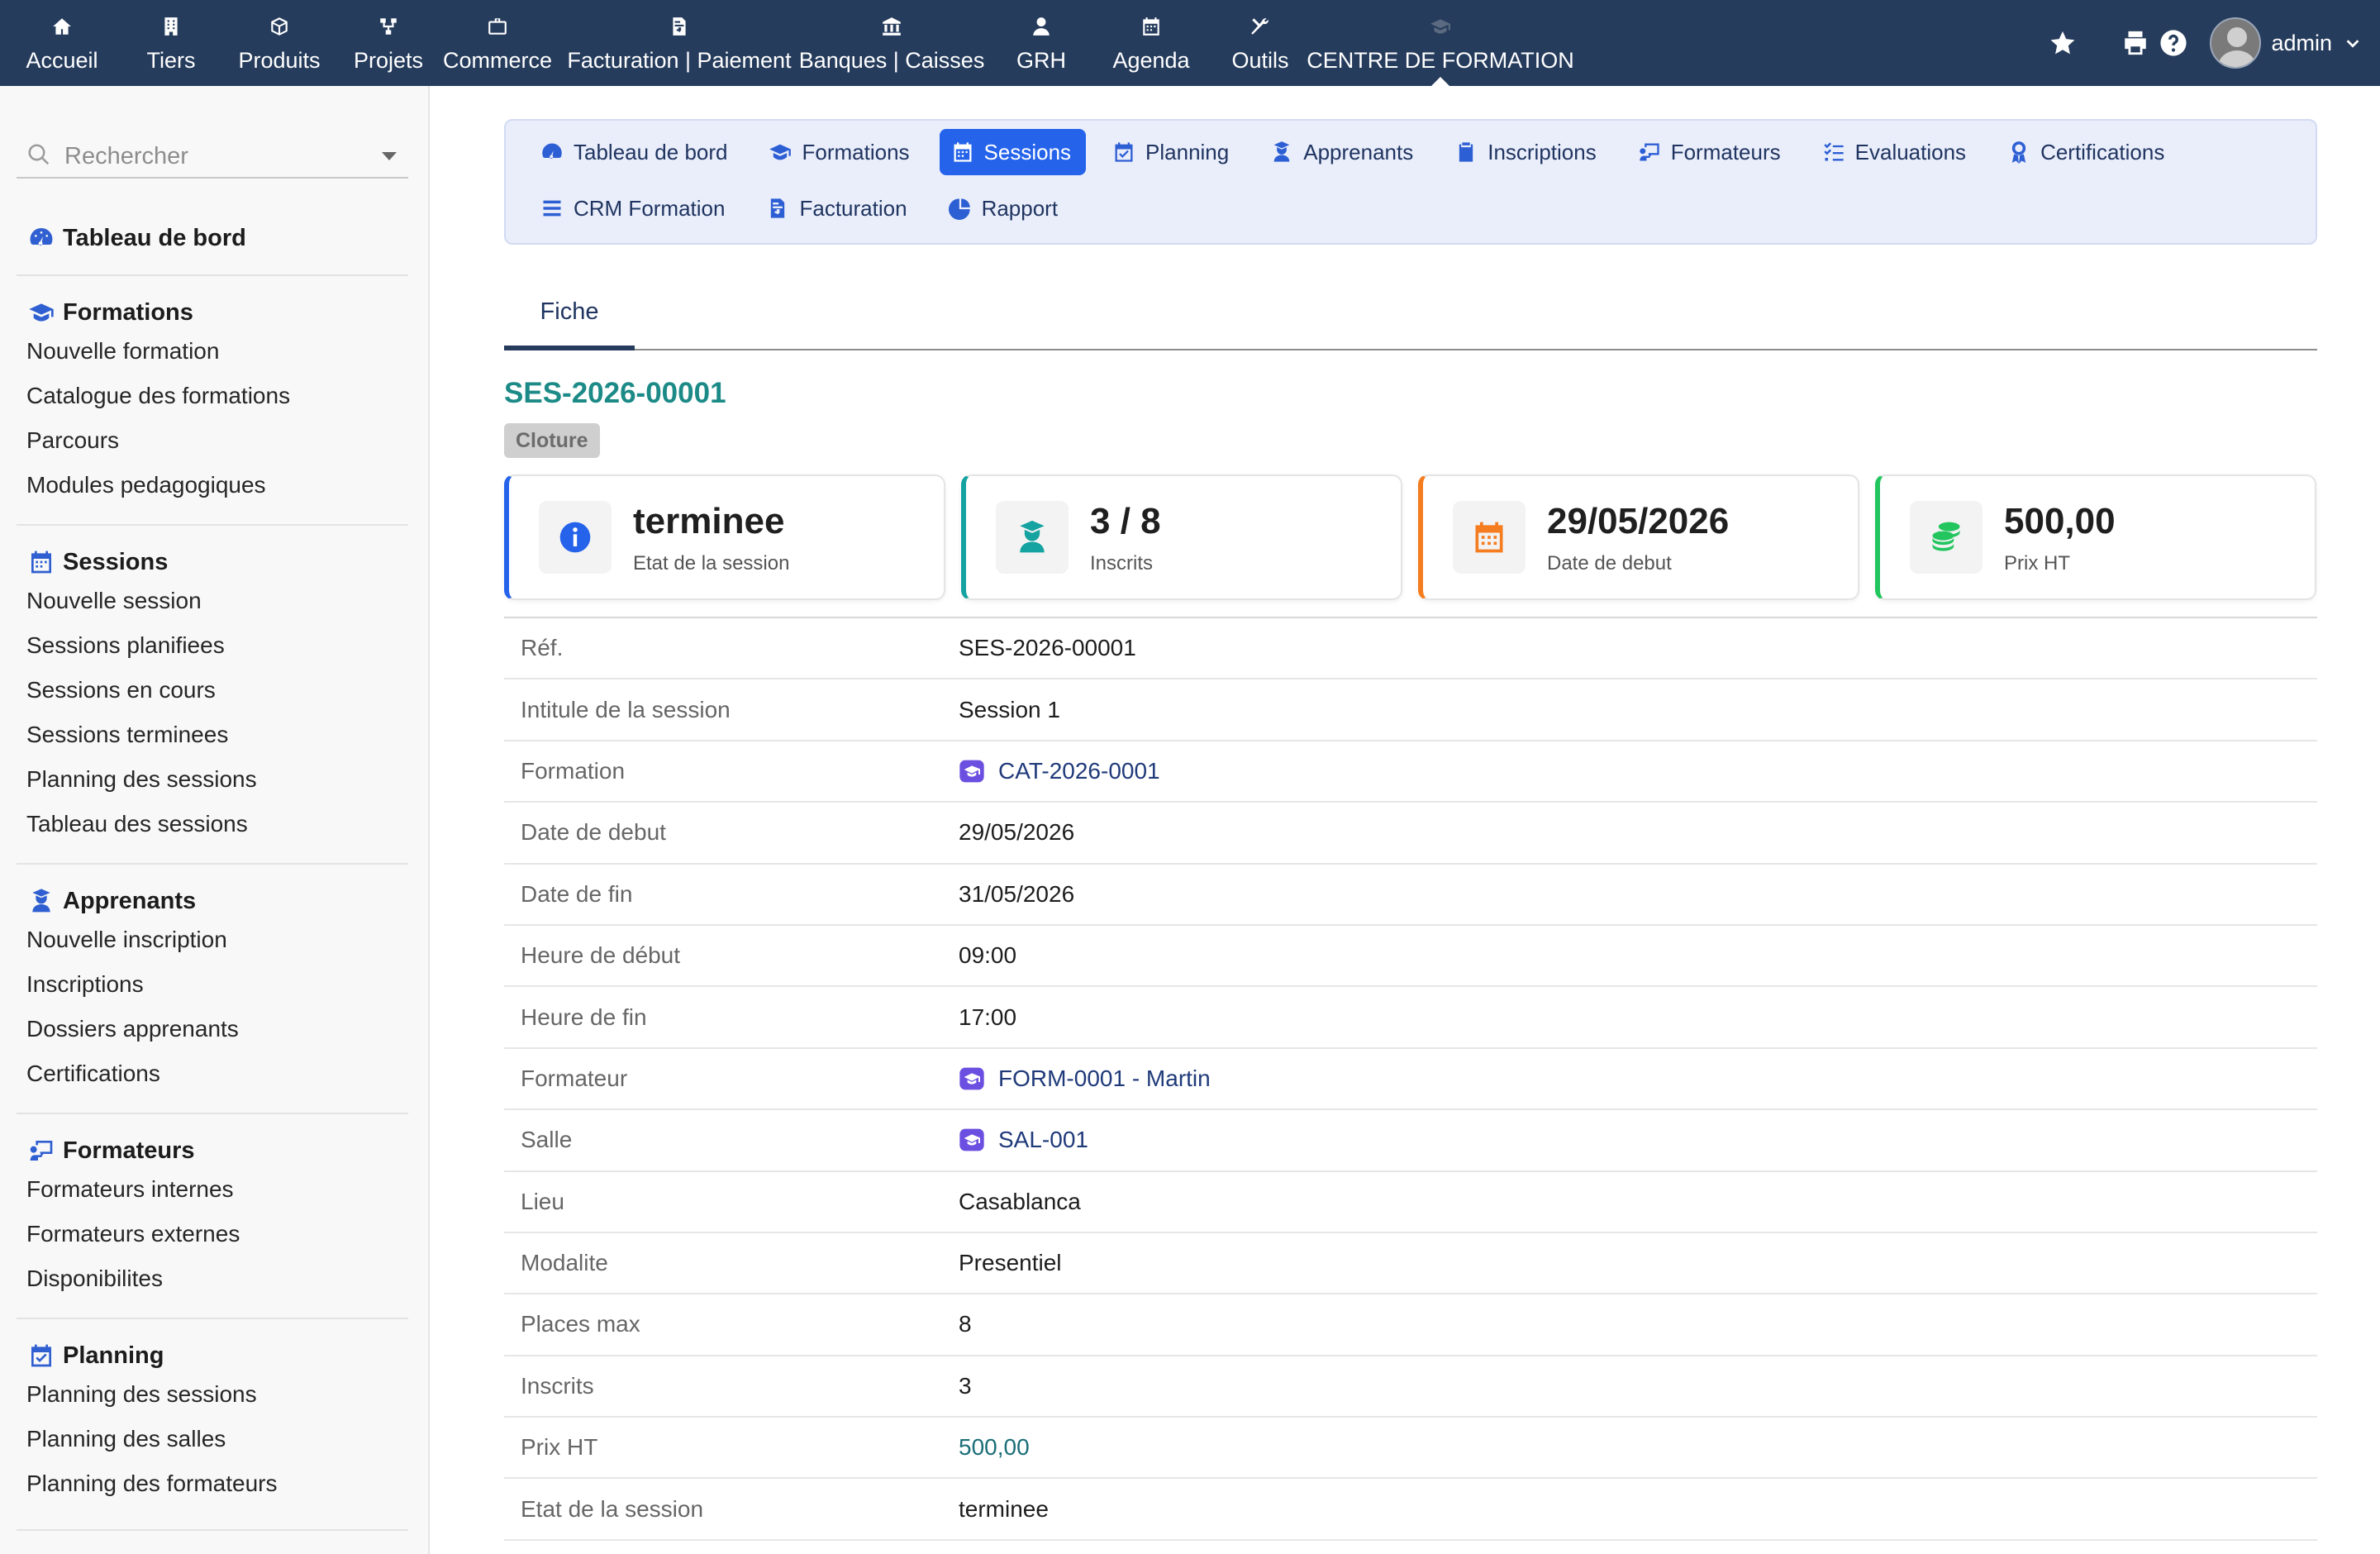 This screenshot has height=1554, width=2380. Describe the element at coordinates (279, 26) in the screenshot. I see `cube-icon` at that location.